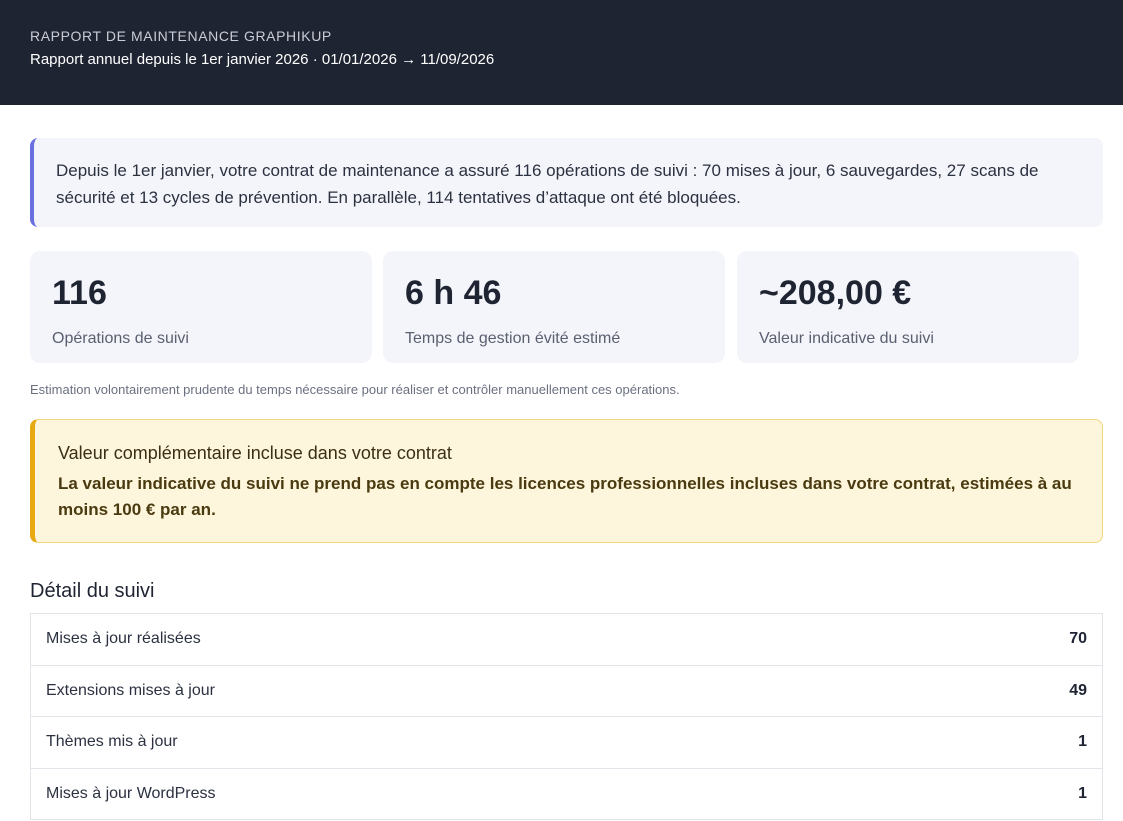 This screenshot has width=1123, height=821. What do you see at coordinates (1078, 639) in the screenshot?
I see `row-value: 70` at bounding box center [1078, 639].